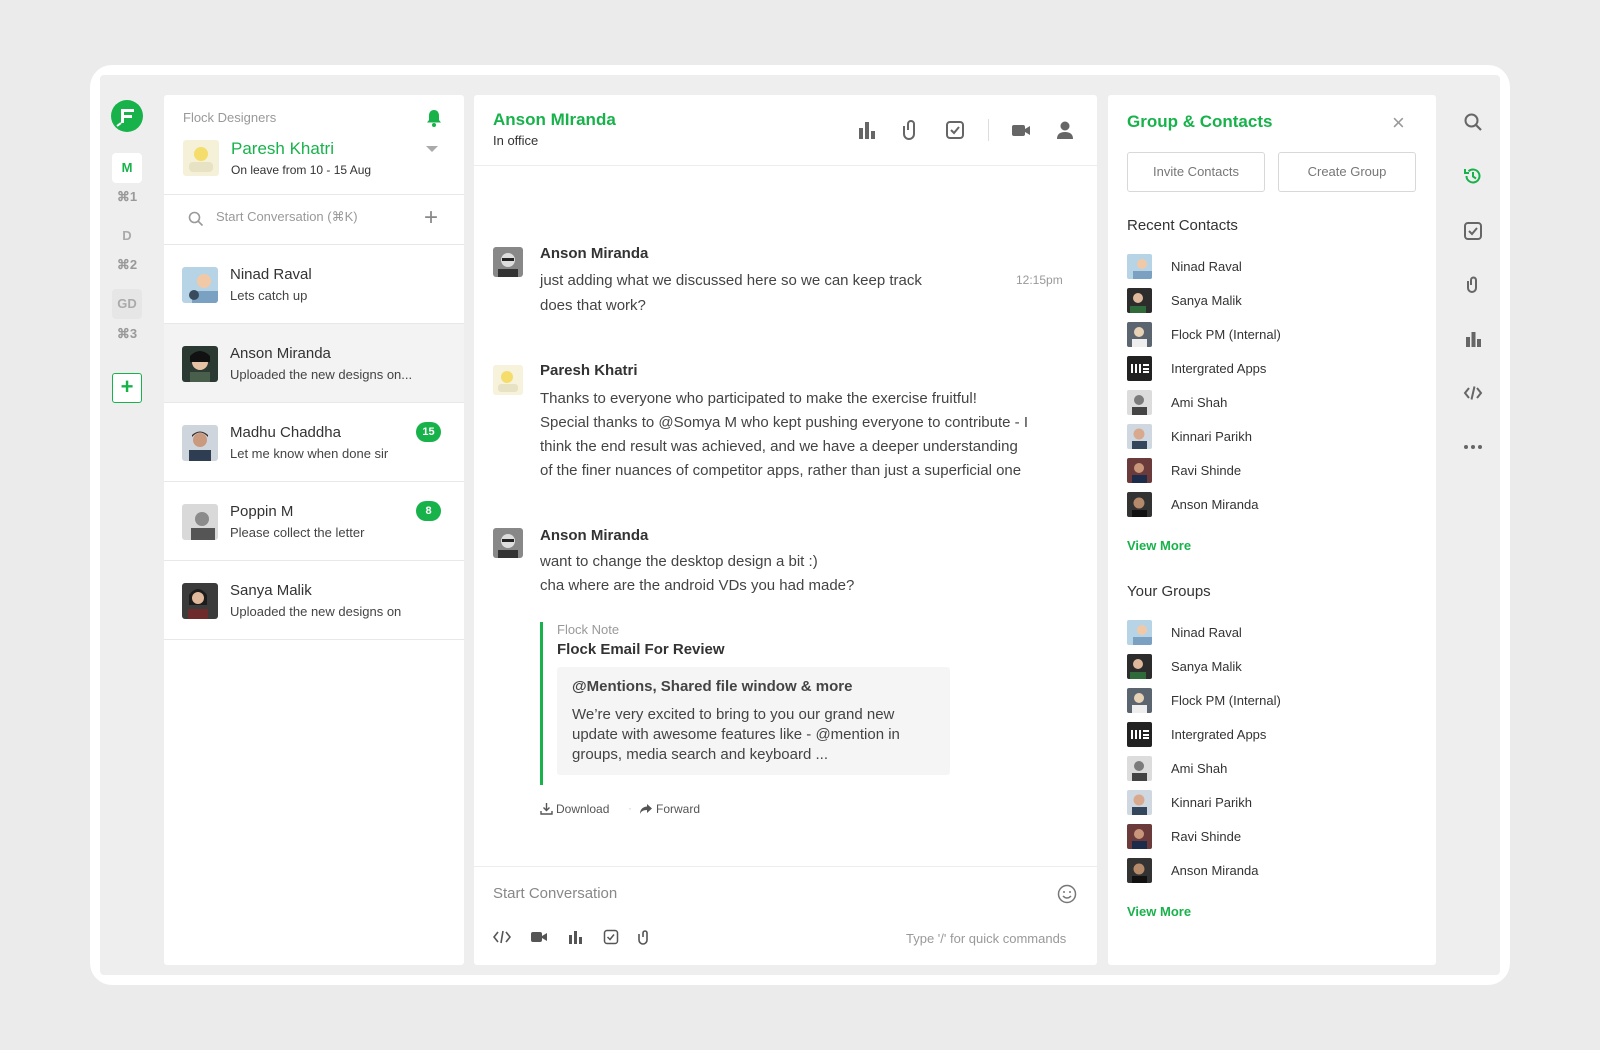 The width and height of the screenshot is (1600, 1050). I want to click on group-row: Flock PM (Internal), so click(1272, 701).